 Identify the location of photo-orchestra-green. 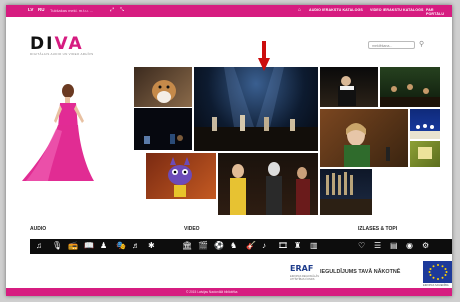
(410, 87).